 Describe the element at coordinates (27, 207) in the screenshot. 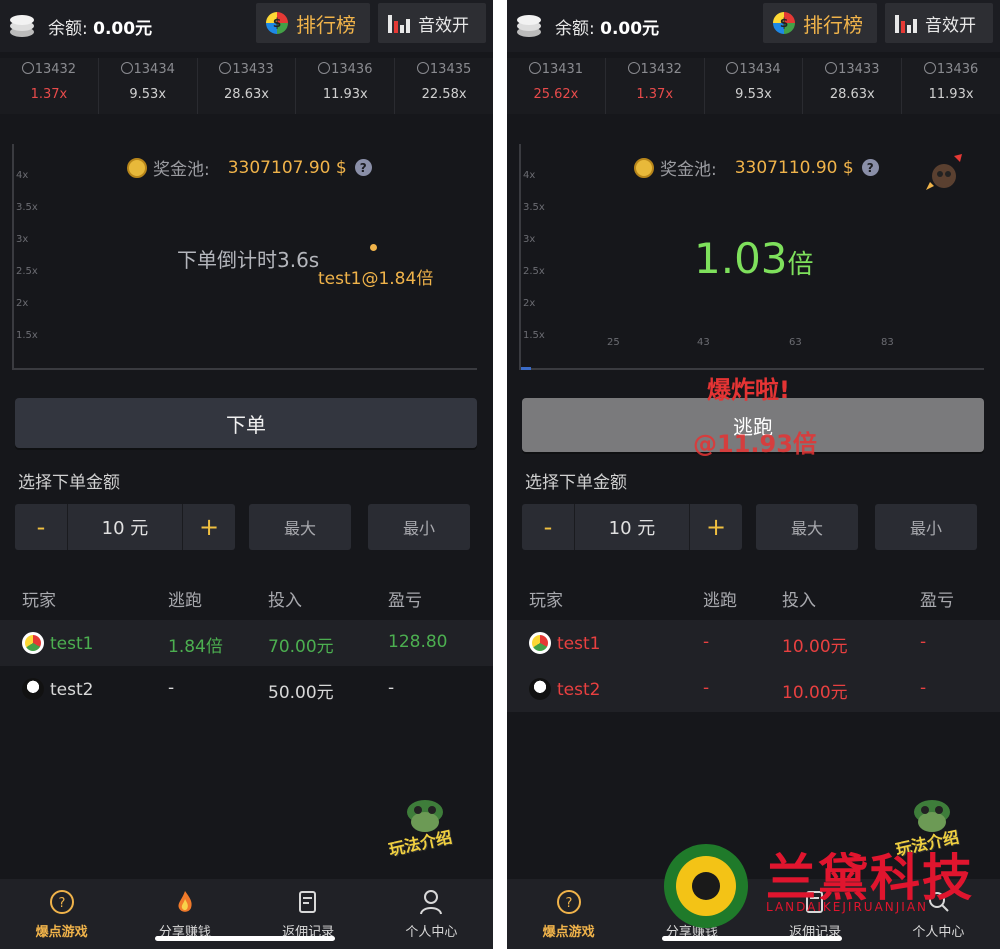

I see `y-tick-label: 3.5x` at that location.